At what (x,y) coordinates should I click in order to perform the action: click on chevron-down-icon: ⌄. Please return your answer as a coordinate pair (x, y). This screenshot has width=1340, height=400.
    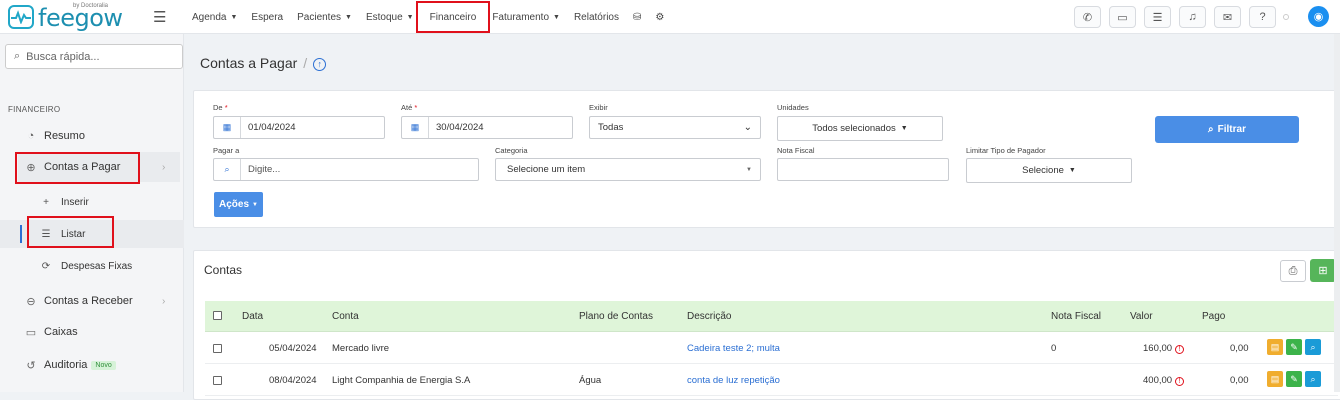
    Looking at the image, I should click on (747, 127).